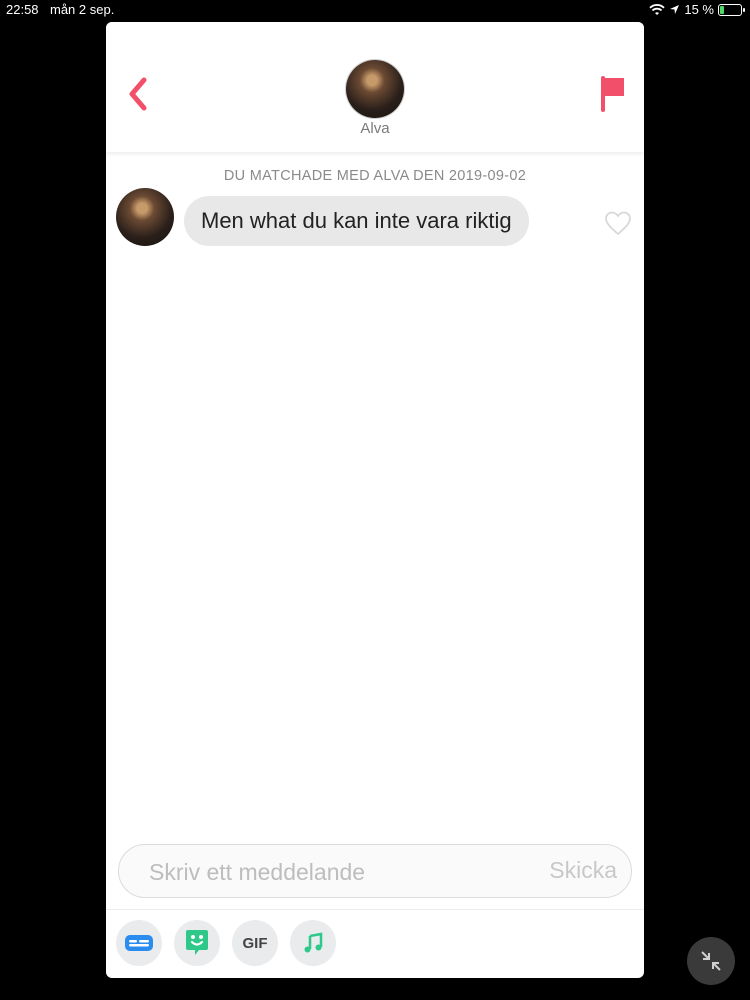  Describe the element at coordinates (22, 9) in the screenshot. I see `status-time: 22:58` at that location.